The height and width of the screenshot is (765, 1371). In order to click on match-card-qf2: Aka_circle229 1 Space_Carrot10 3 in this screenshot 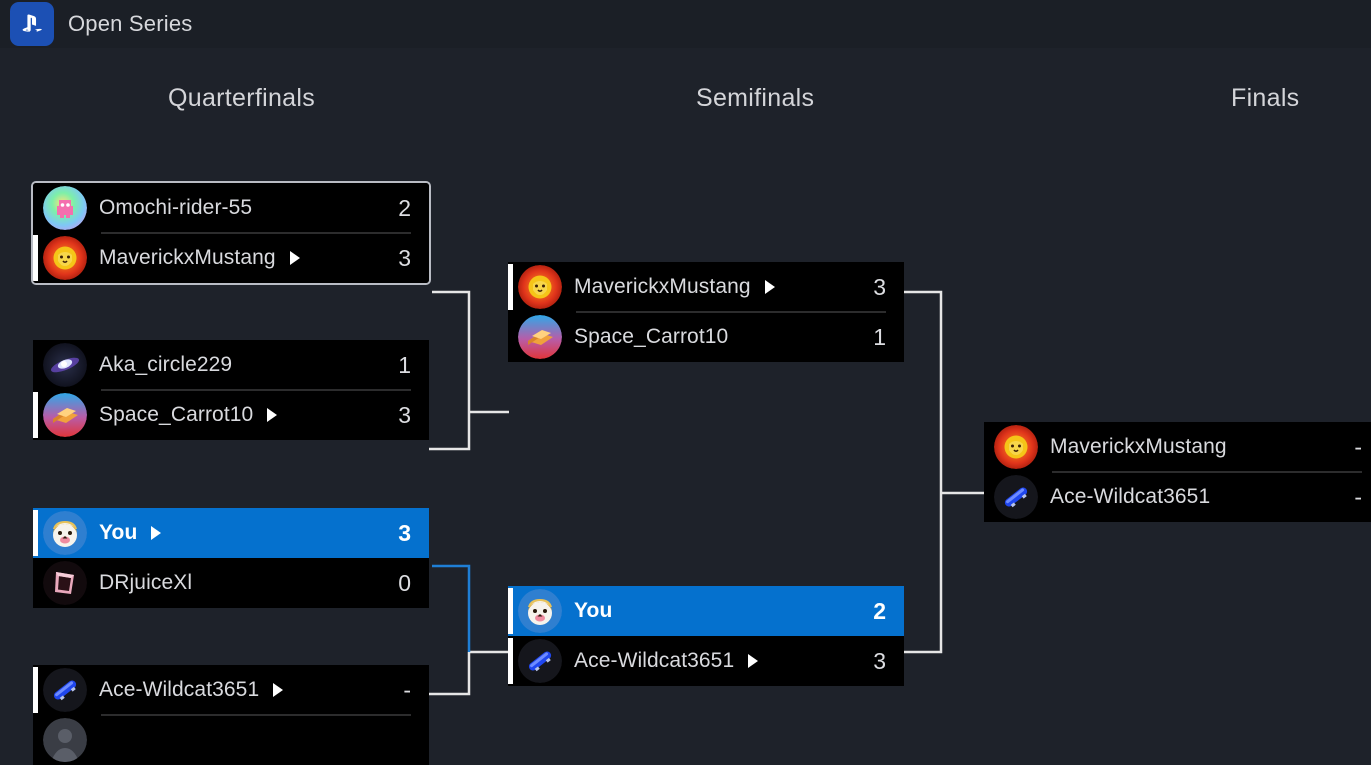, I will do `click(231, 390)`.